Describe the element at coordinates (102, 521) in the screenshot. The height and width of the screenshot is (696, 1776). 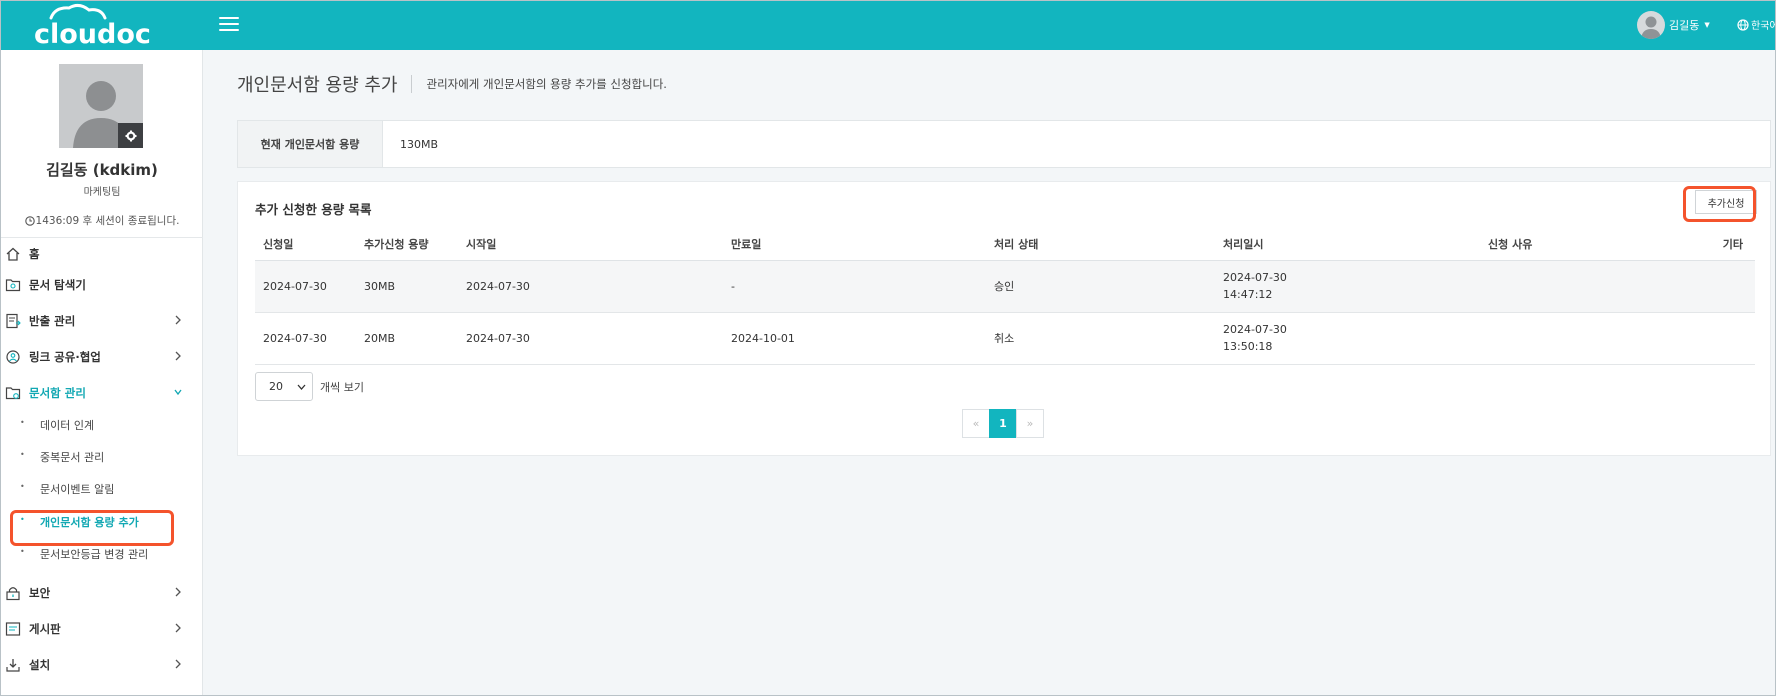
I see `sidebar-subitem-capacity-add: • 개인문서함 용량 추가` at that location.